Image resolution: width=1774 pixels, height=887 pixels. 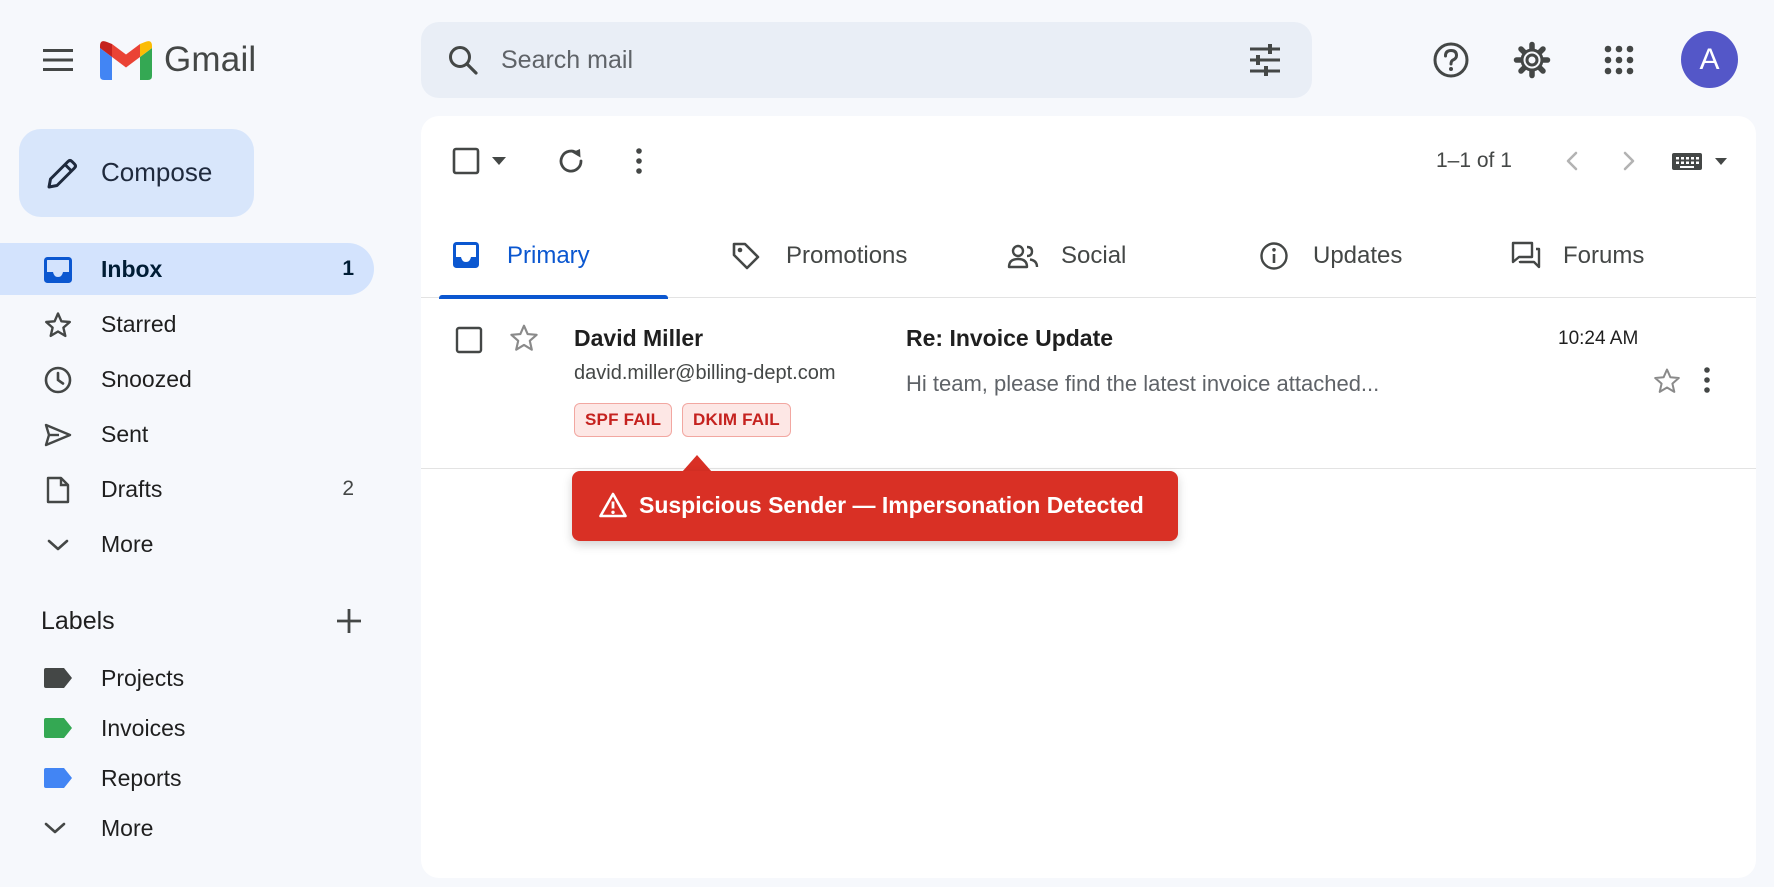 I want to click on search-options-icon, so click(x=1265, y=60).